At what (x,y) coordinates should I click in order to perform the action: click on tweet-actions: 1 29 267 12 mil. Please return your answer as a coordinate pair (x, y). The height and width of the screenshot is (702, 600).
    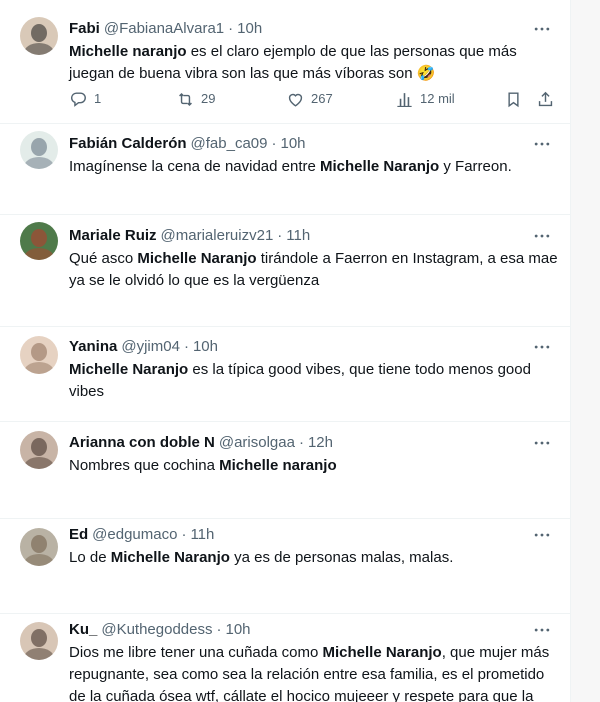
    Looking at the image, I should click on (314, 99).